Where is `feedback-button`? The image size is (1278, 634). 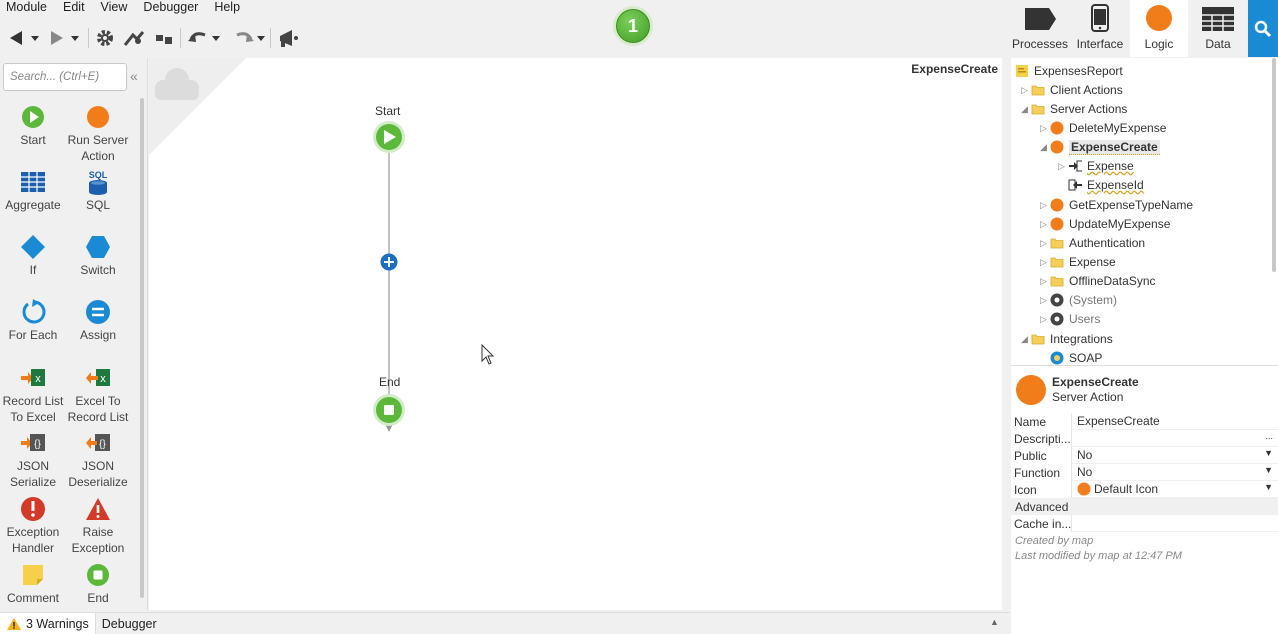
feedback-button is located at coordinates (289, 38).